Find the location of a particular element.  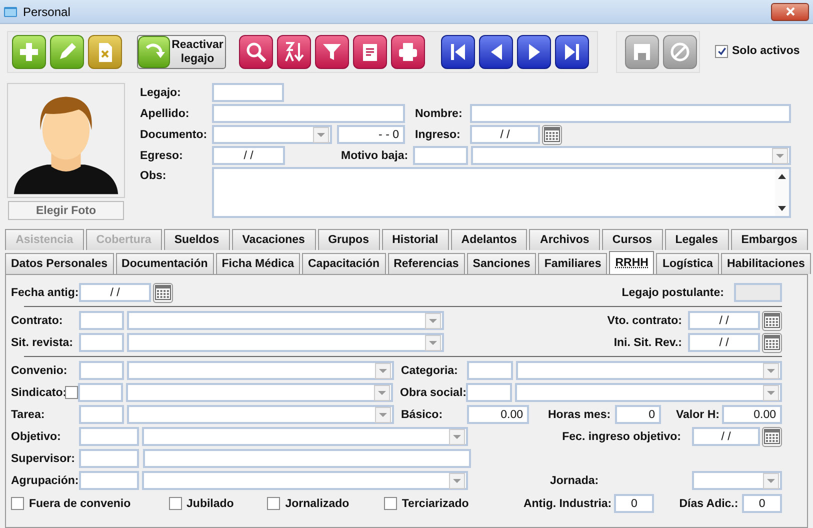

scroll-down-icon is located at coordinates (782, 208).